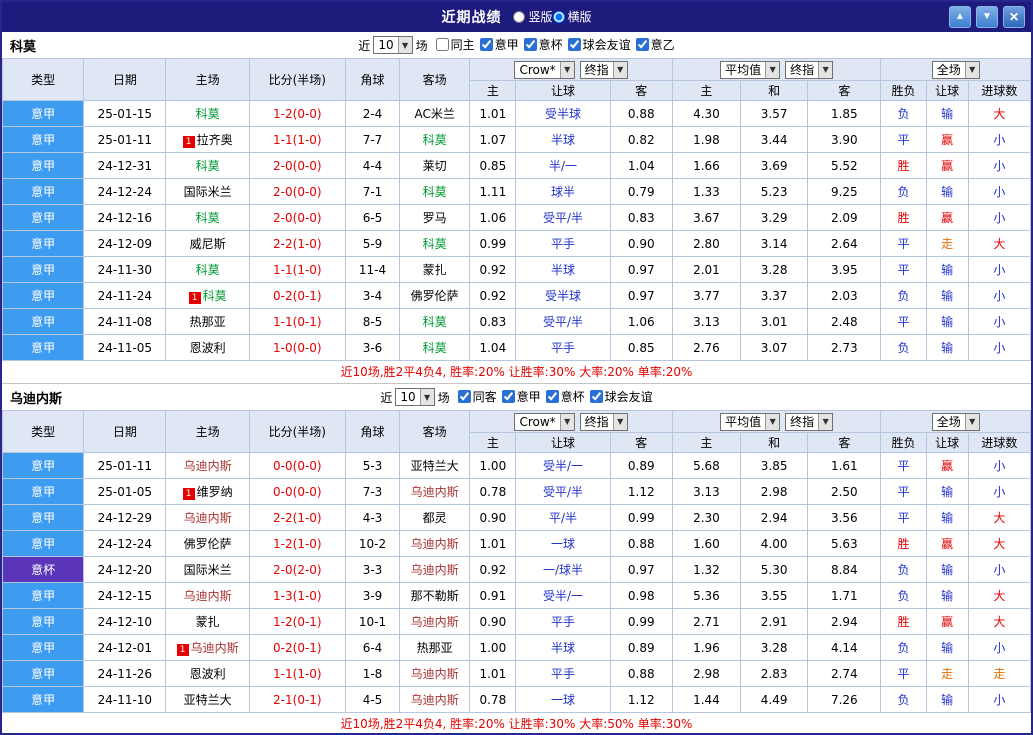  I want to click on avg-away-cell: 2.94, so click(844, 621).